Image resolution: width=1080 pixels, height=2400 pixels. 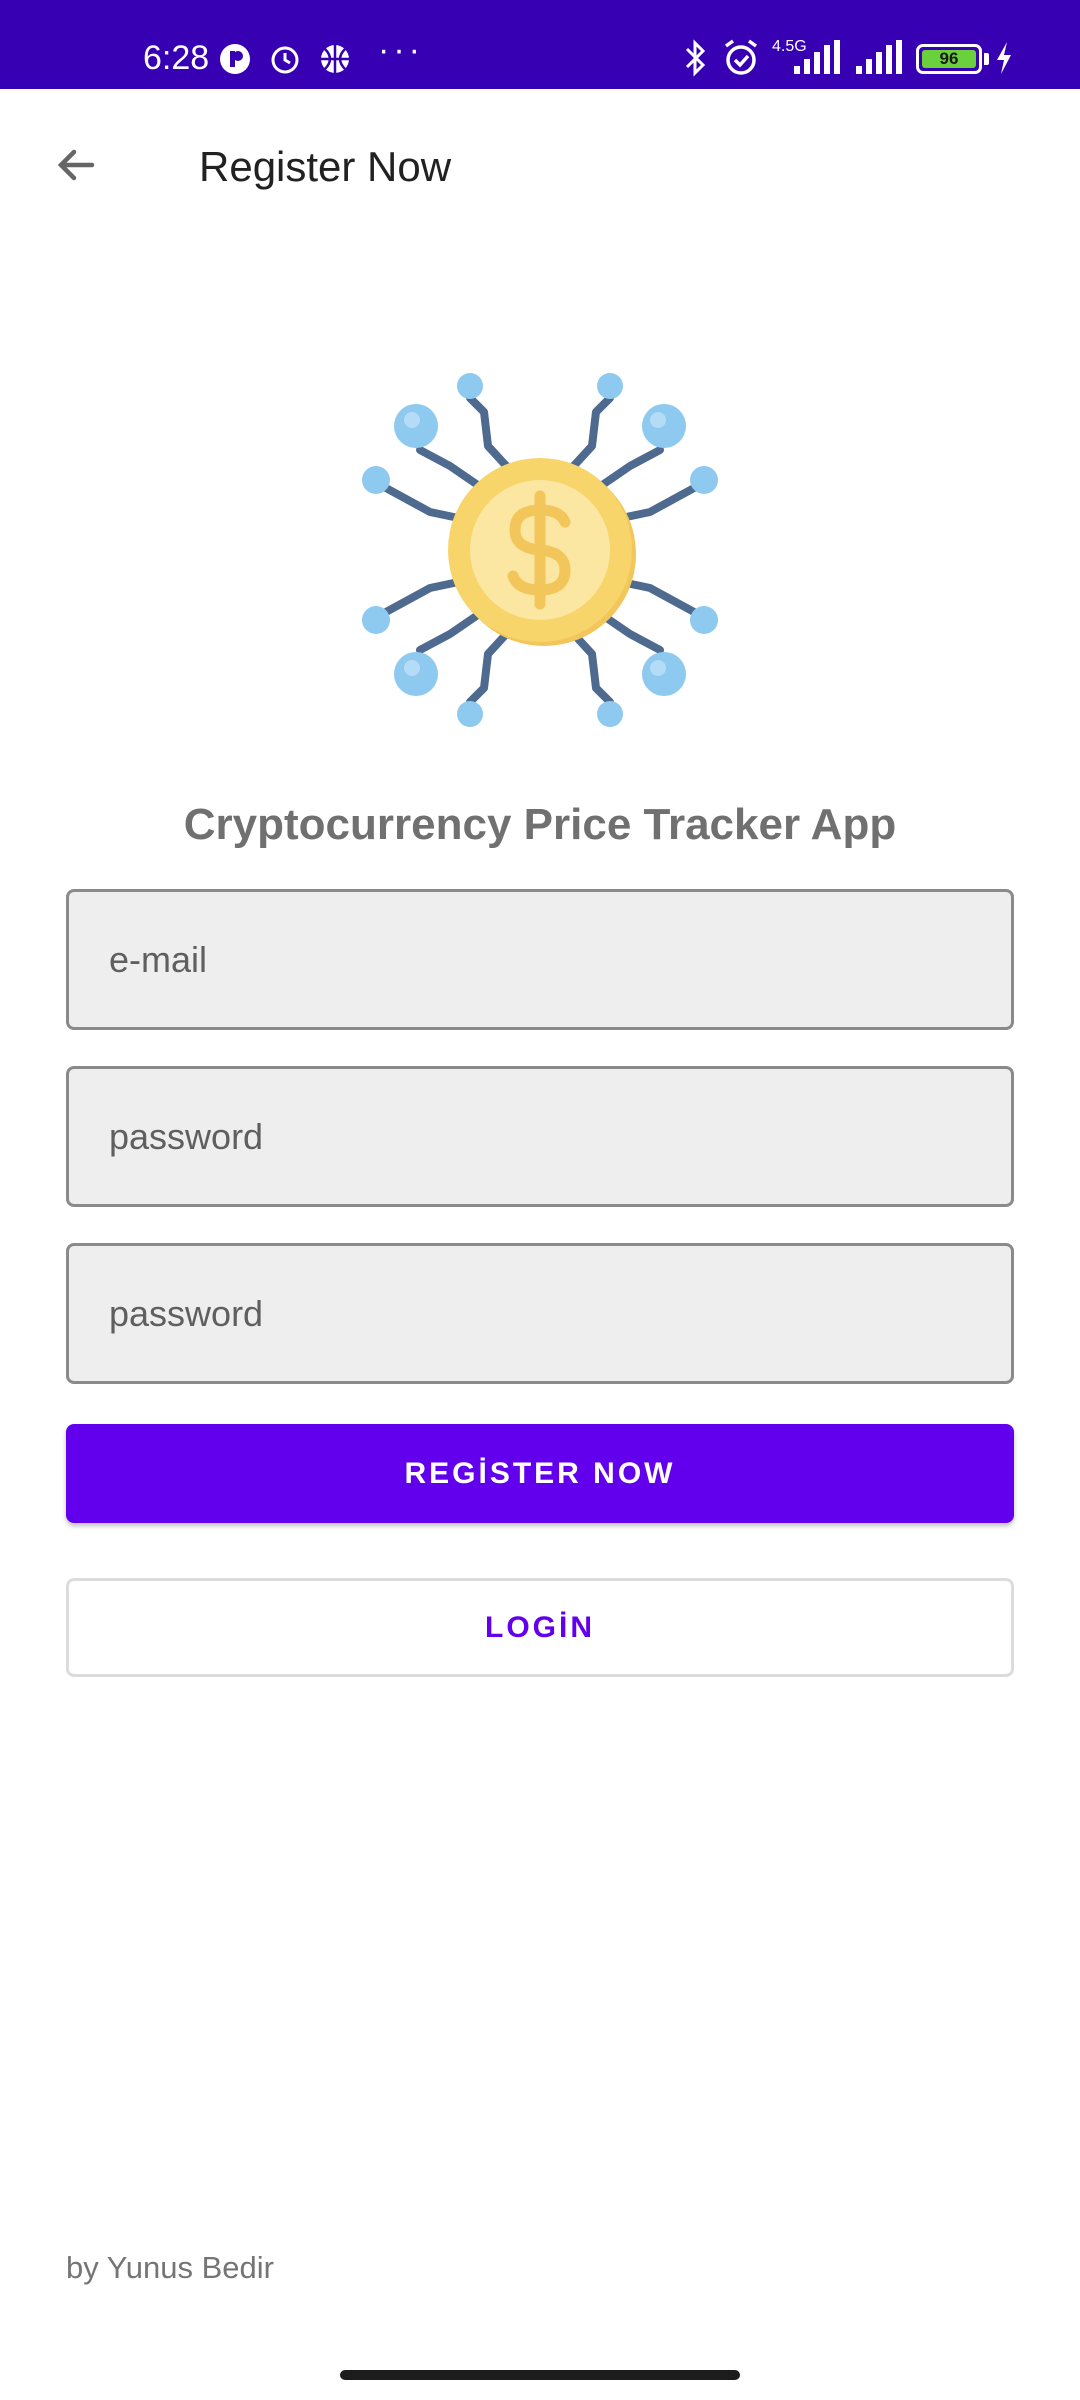 I want to click on status-time: 6:28, so click(x=176, y=58).